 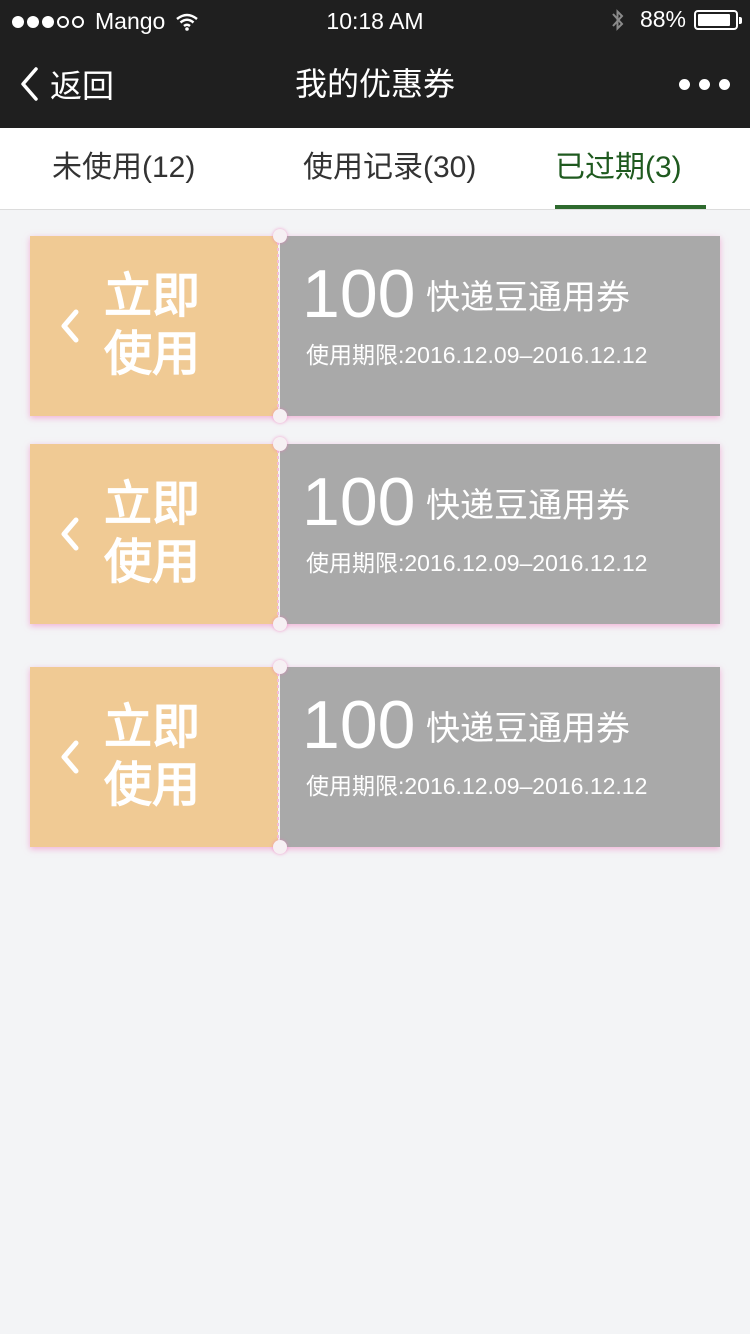 What do you see at coordinates (618, 19) in the screenshot?
I see `bluetooth-icon` at bounding box center [618, 19].